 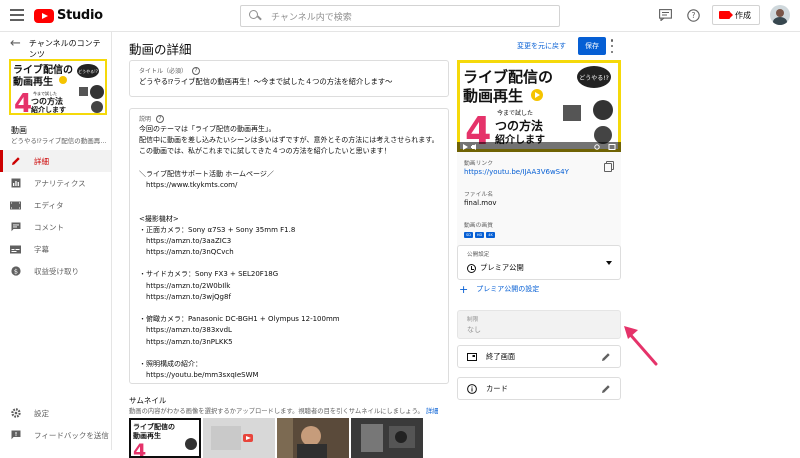 What do you see at coordinates (474, 330) in the screenshot?
I see `restrictions-value: なし` at bounding box center [474, 330].